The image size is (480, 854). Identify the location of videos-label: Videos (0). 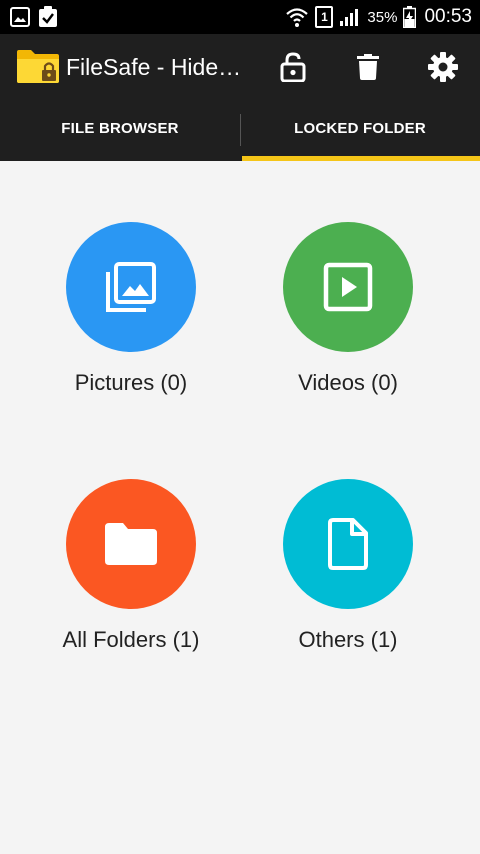
(348, 382).